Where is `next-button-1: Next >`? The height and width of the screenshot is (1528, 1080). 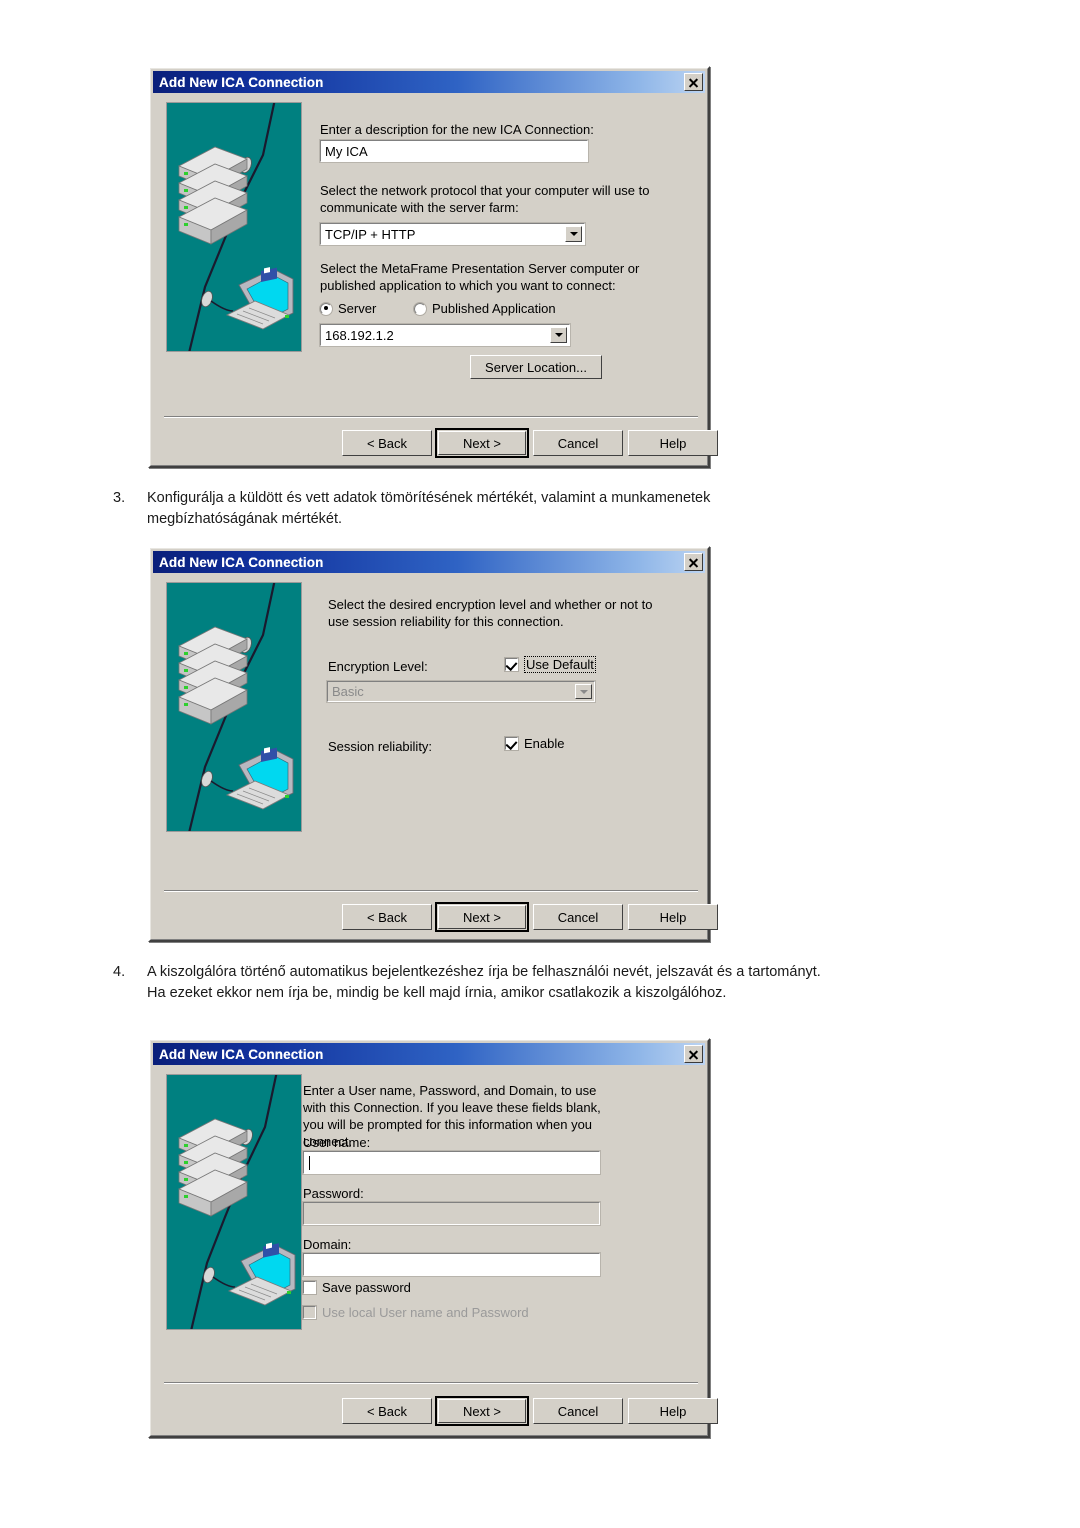
next-button-1: Next > is located at coordinates (482, 443).